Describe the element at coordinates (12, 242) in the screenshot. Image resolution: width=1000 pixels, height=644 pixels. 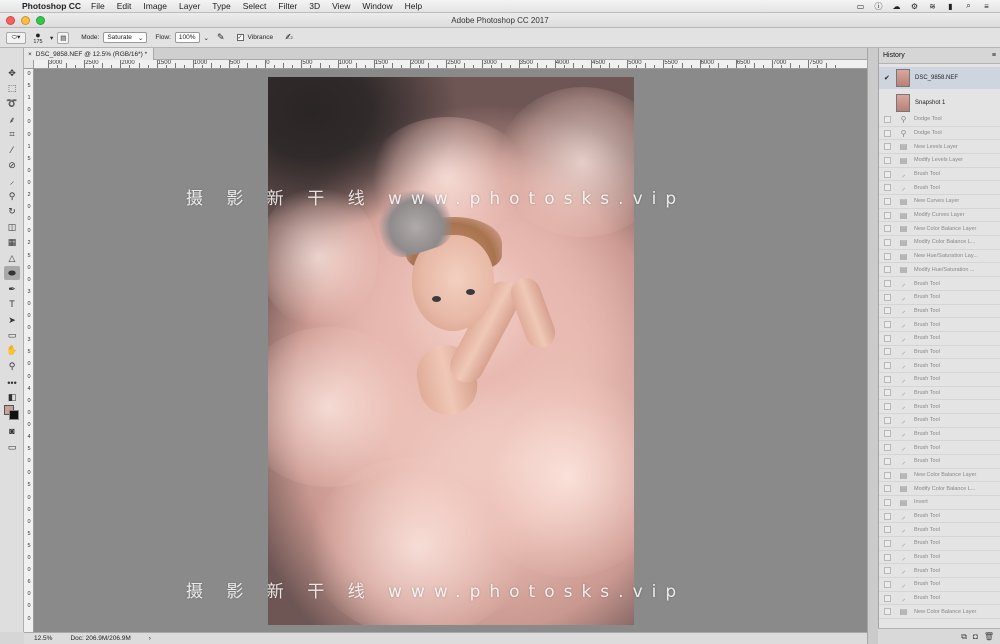
I see `gradient-tool-icon: ▦` at that location.